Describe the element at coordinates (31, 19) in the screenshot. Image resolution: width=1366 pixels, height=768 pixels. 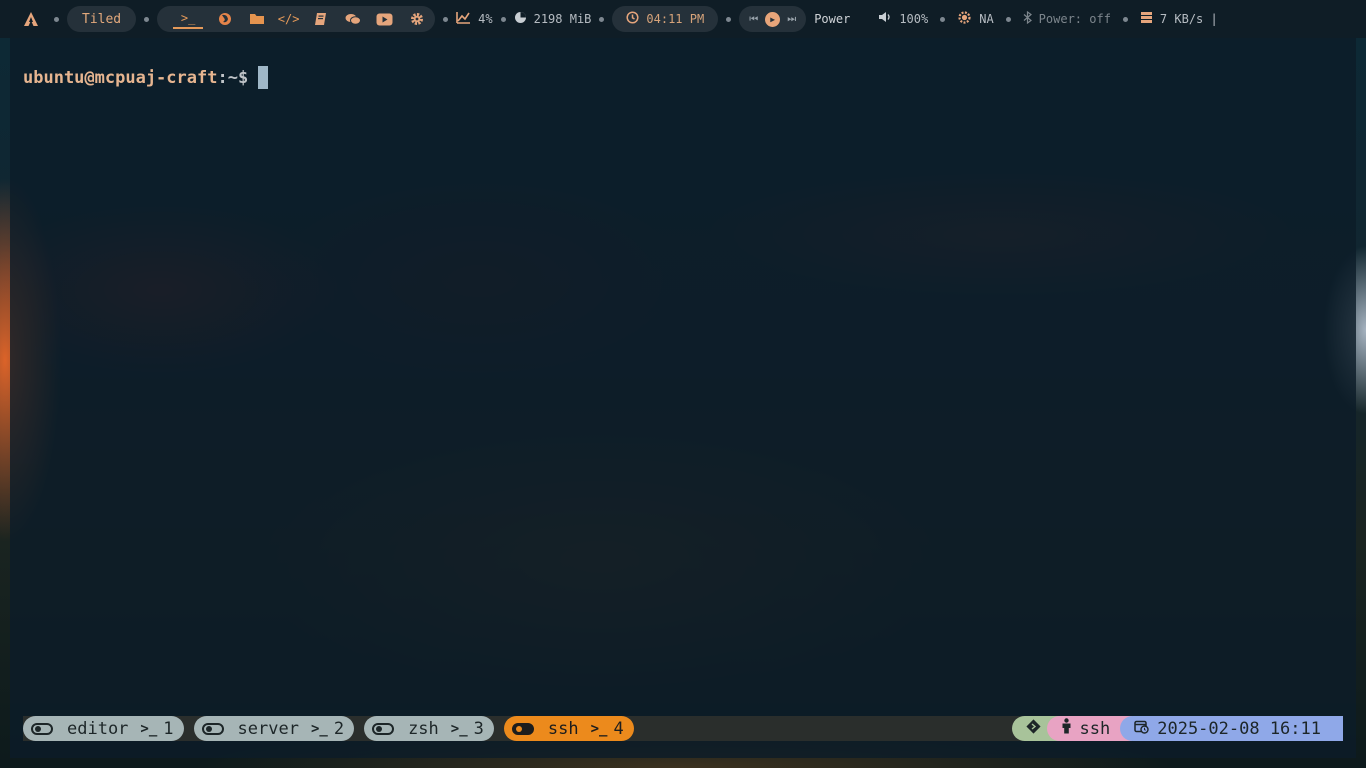
I see `distro-logo-icon` at that location.